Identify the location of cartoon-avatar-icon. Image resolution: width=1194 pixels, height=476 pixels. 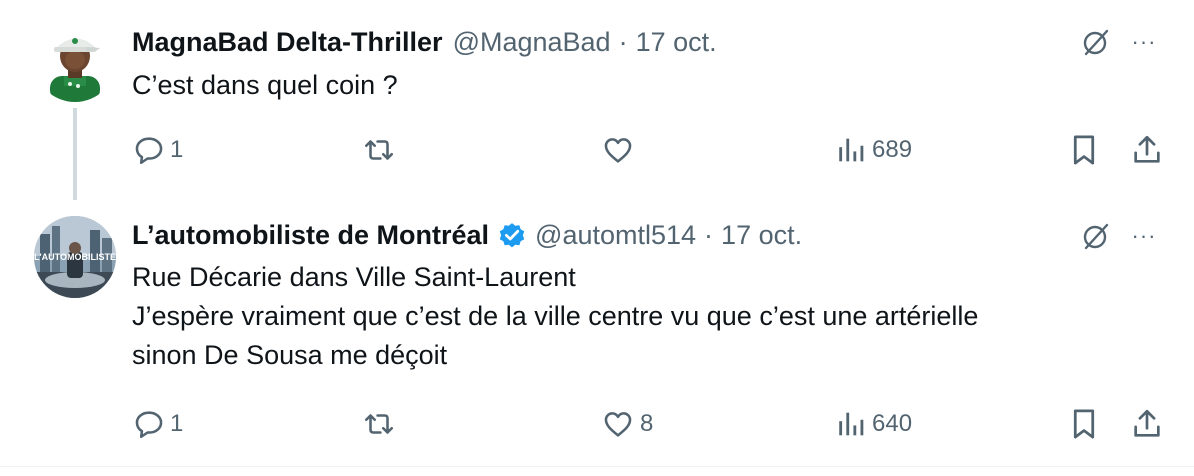
(75, 61).